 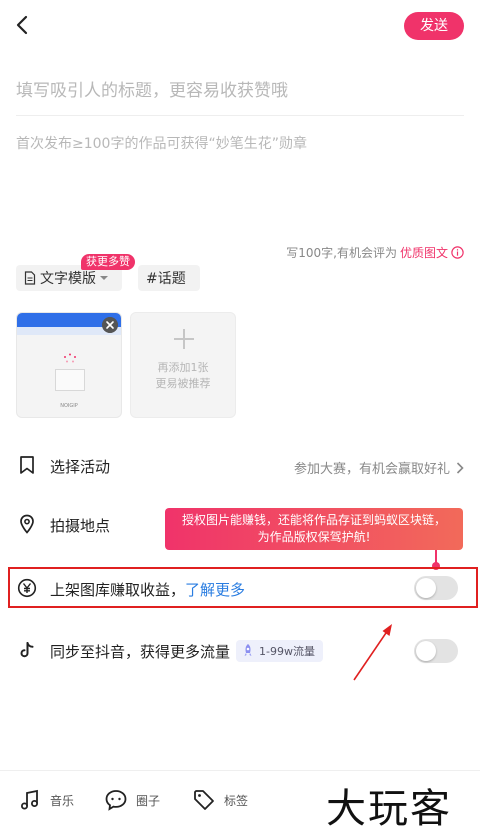 I want to click on gallery-earnings-label: 上架图库赚取收益，, so click(x=118, y=590).